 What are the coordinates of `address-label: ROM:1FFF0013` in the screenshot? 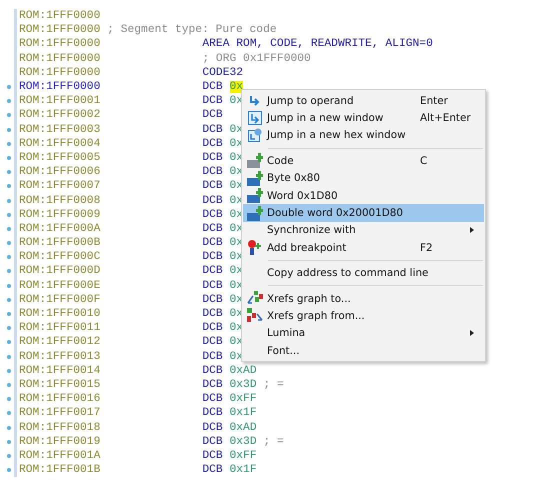 It's located at (59, 356).